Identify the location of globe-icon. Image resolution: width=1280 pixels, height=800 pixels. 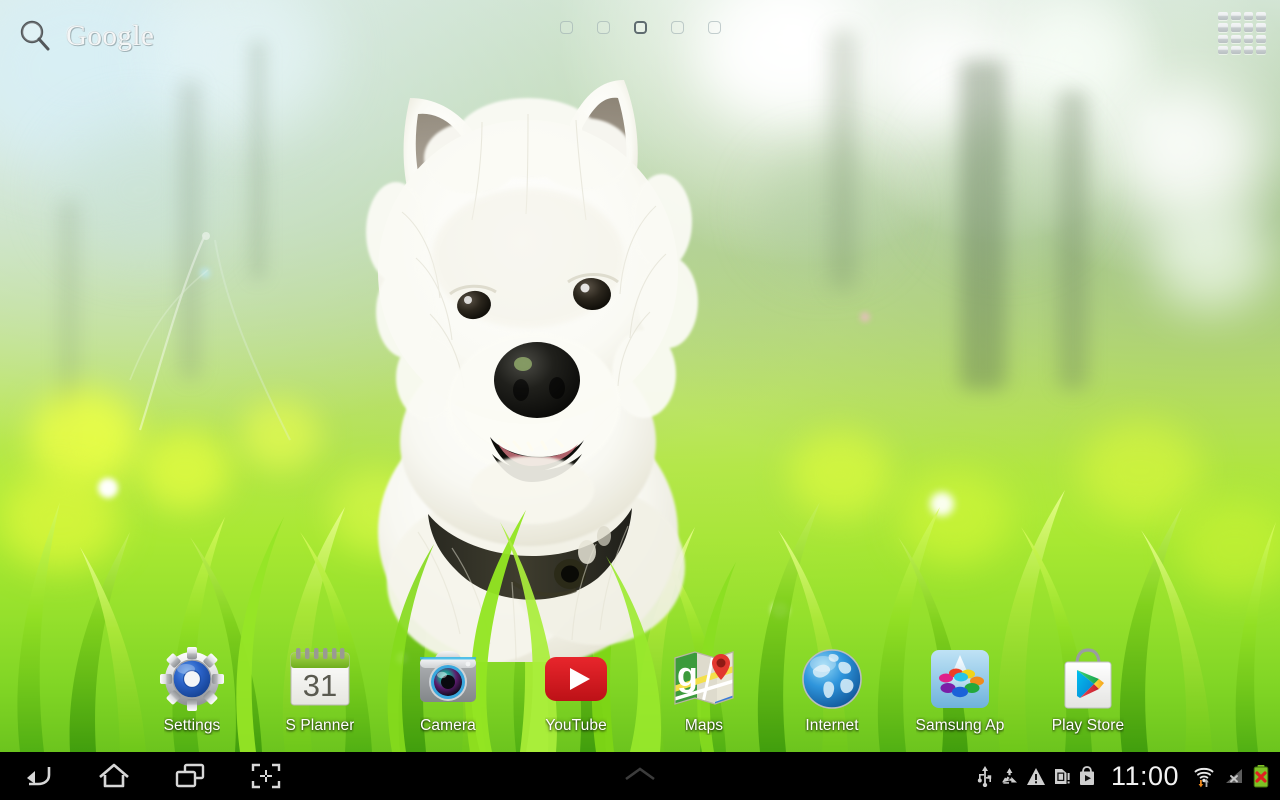
(832, 679).